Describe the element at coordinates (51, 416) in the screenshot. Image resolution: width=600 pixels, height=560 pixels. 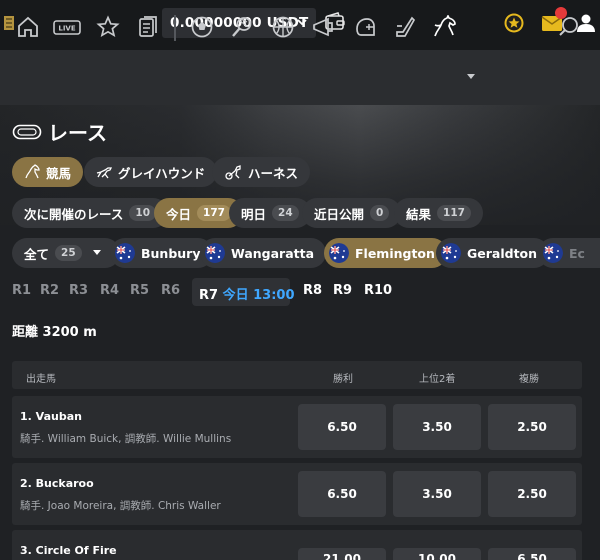
I see `runner-name: 1. Vauban` at that location.